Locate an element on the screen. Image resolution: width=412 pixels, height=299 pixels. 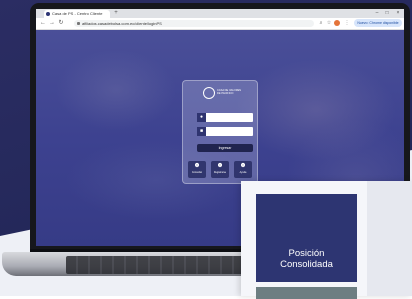
login-button: Ingresar is located at coordinates (225, 148).